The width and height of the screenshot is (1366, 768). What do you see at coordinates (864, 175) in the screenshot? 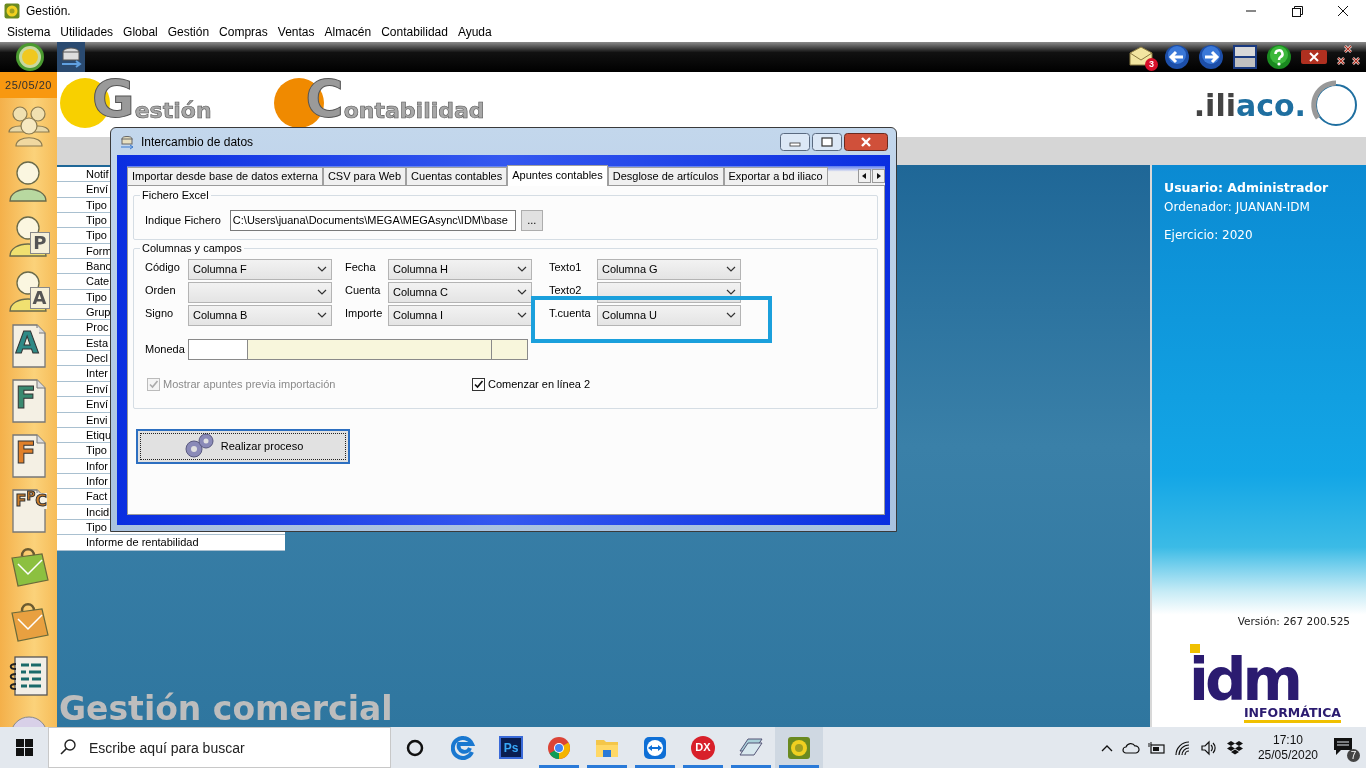
I see `scroll-left-button` at bounding box center [864, 175].